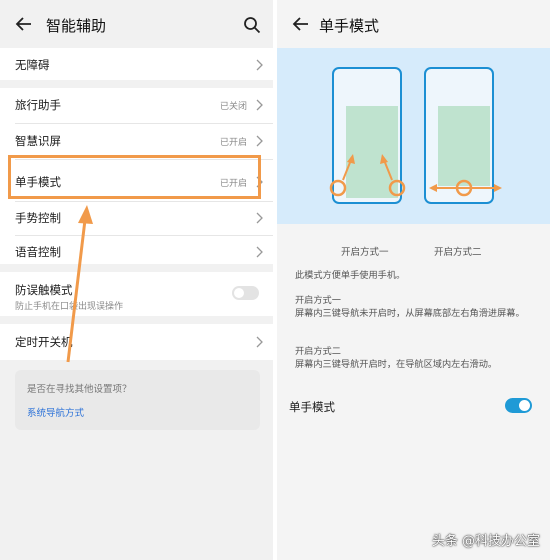 The height and width of the screenshot is (560, 550). What do you see at coordinates (318, 351) in the screenshot?
I see `method-two-title: 开启方式二` at bounding box center [318, 351].